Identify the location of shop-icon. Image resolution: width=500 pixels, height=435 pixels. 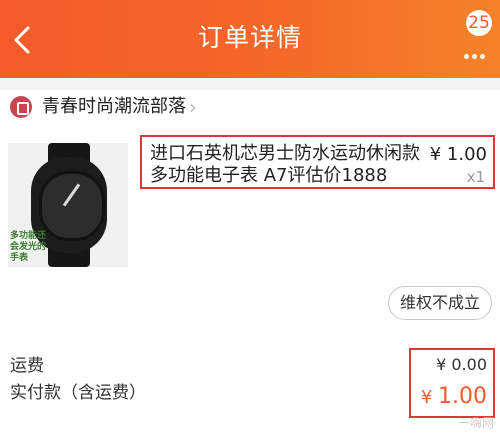
(21, 107).